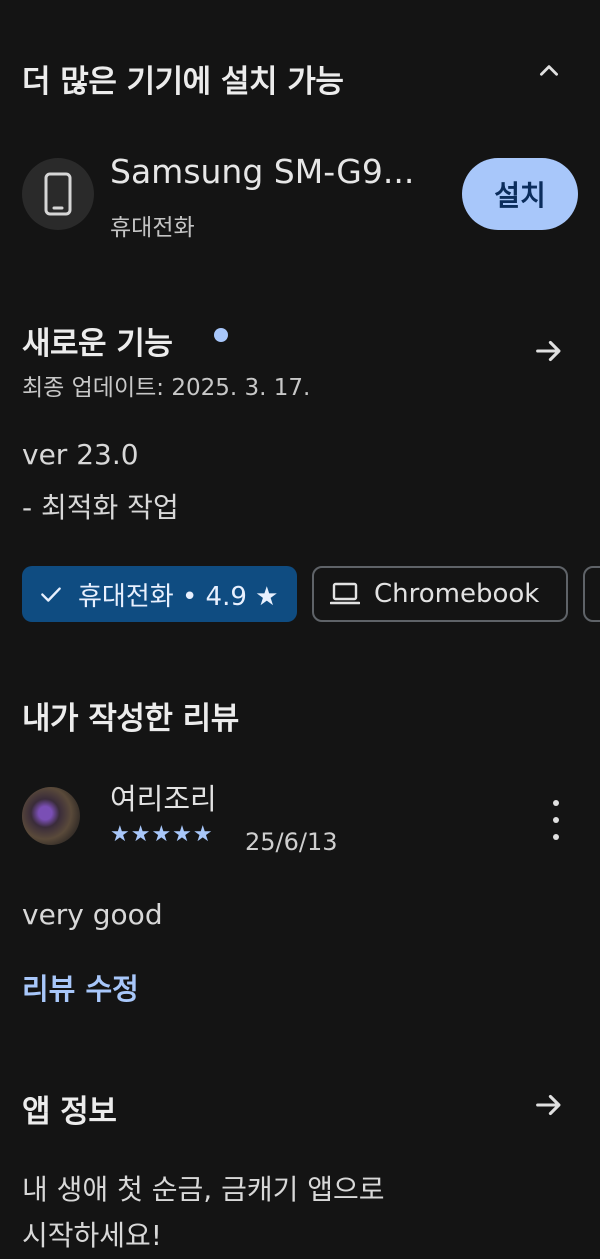 This screenshot has width=600, height=1259. Describe the element at coordinates (69, 1112) in the screenshot. I see `app-info-title: 앱 정보` at that location.